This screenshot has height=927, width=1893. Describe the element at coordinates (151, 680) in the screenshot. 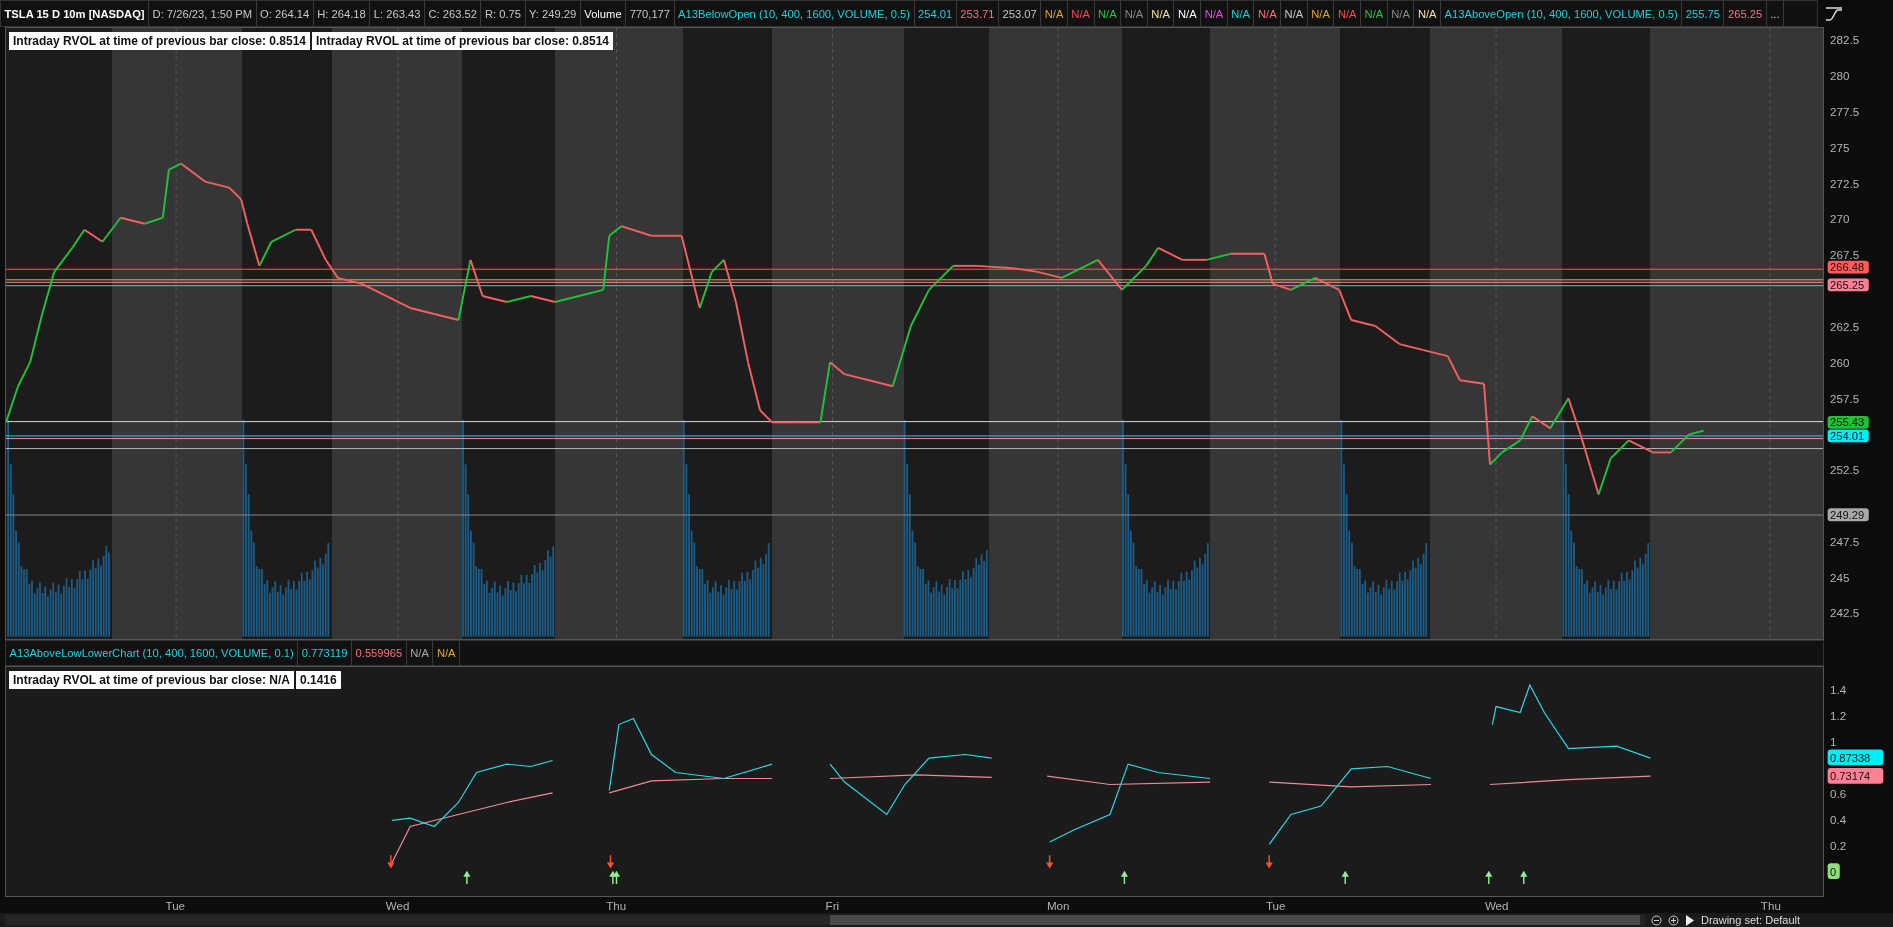

I see `rvol-label: Intraday RVOL at time of previous bar close: N/A` at that location.